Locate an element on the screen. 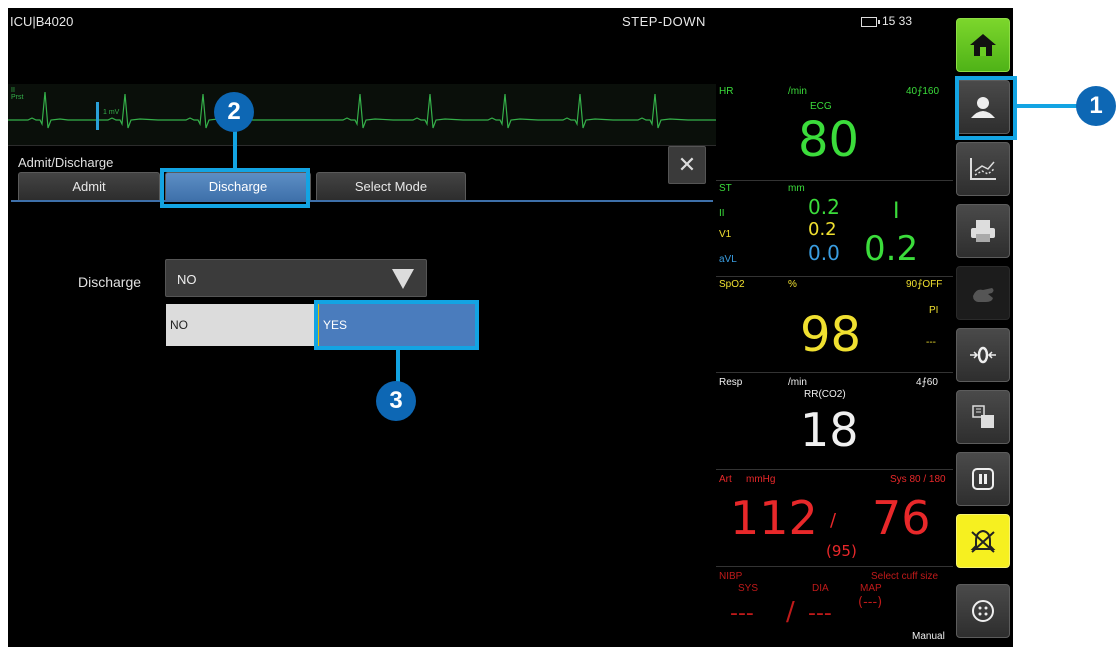 This screenshot has height=647, width=1117. art-systolic: 112 is located at coordinates (774, 518).